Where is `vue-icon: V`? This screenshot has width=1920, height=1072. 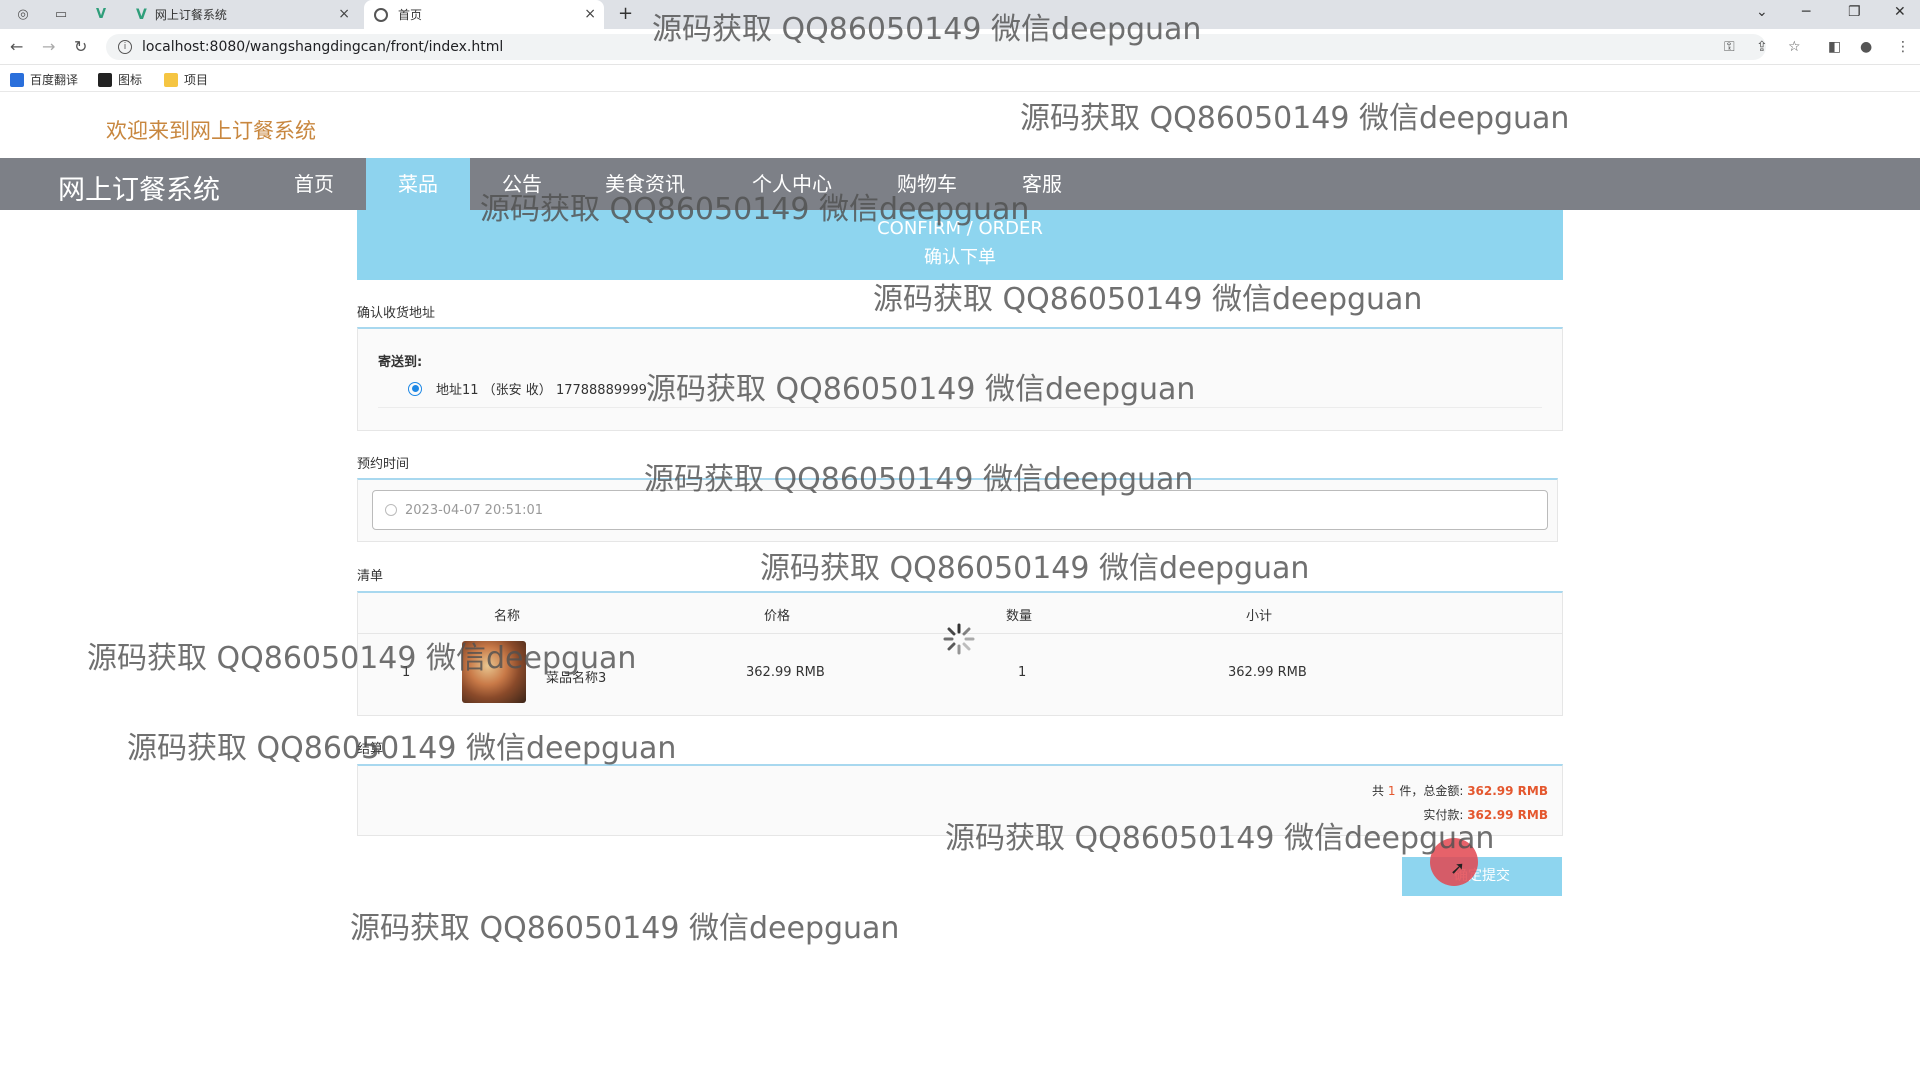 vue-icon: V is located at coordinates (141, 14).